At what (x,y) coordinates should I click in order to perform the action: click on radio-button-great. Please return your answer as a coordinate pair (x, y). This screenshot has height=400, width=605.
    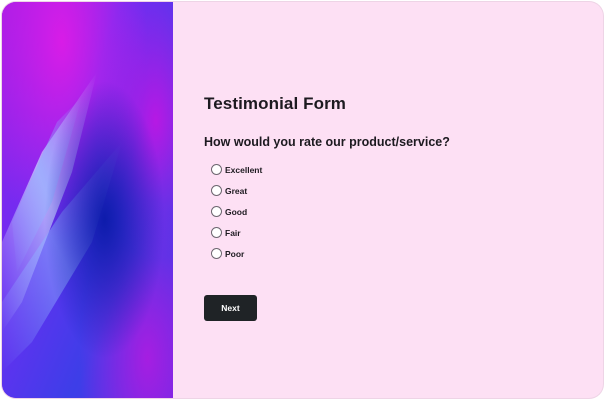
    Looking at the image, I should click on (216, 190).